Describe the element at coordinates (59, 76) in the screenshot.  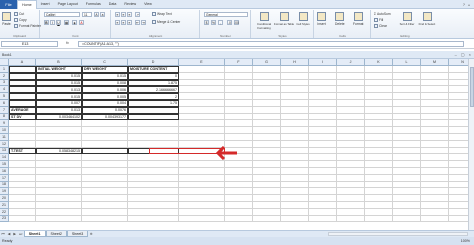
I see `cell-b2: 0.015` at that location.